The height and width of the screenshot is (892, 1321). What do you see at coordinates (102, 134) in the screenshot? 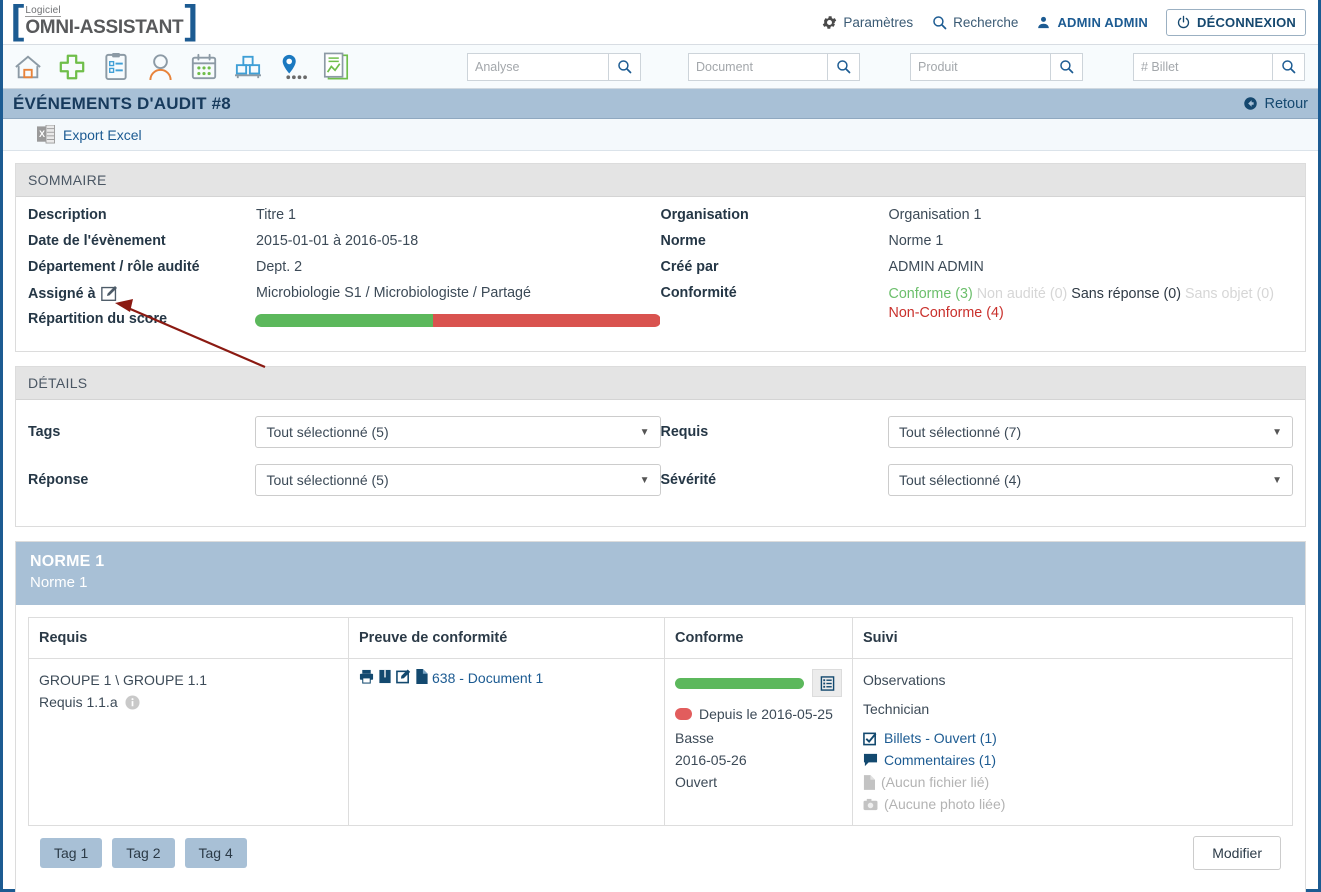
I see `export-excel-label: Export Excel` at bounding box center [102, 134].